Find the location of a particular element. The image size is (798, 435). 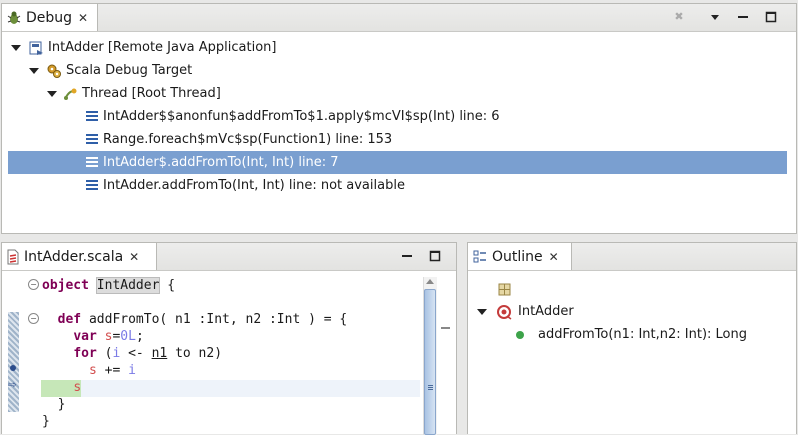

tab-intadder-scala: IntAdder.scala ✕ is located at coordinates (79, 256).